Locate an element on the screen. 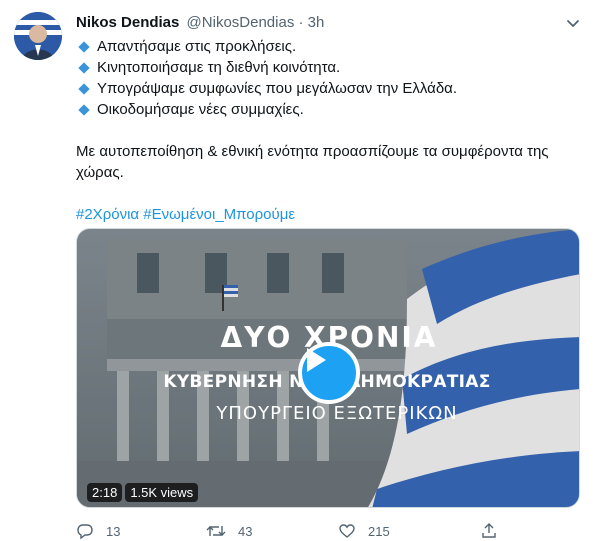 This screenshot has height=541, width=612. tweet-line-text: Κινητοποιήσαμε τη διεθνή κοινότητα. is located at coordinates (219, 67).